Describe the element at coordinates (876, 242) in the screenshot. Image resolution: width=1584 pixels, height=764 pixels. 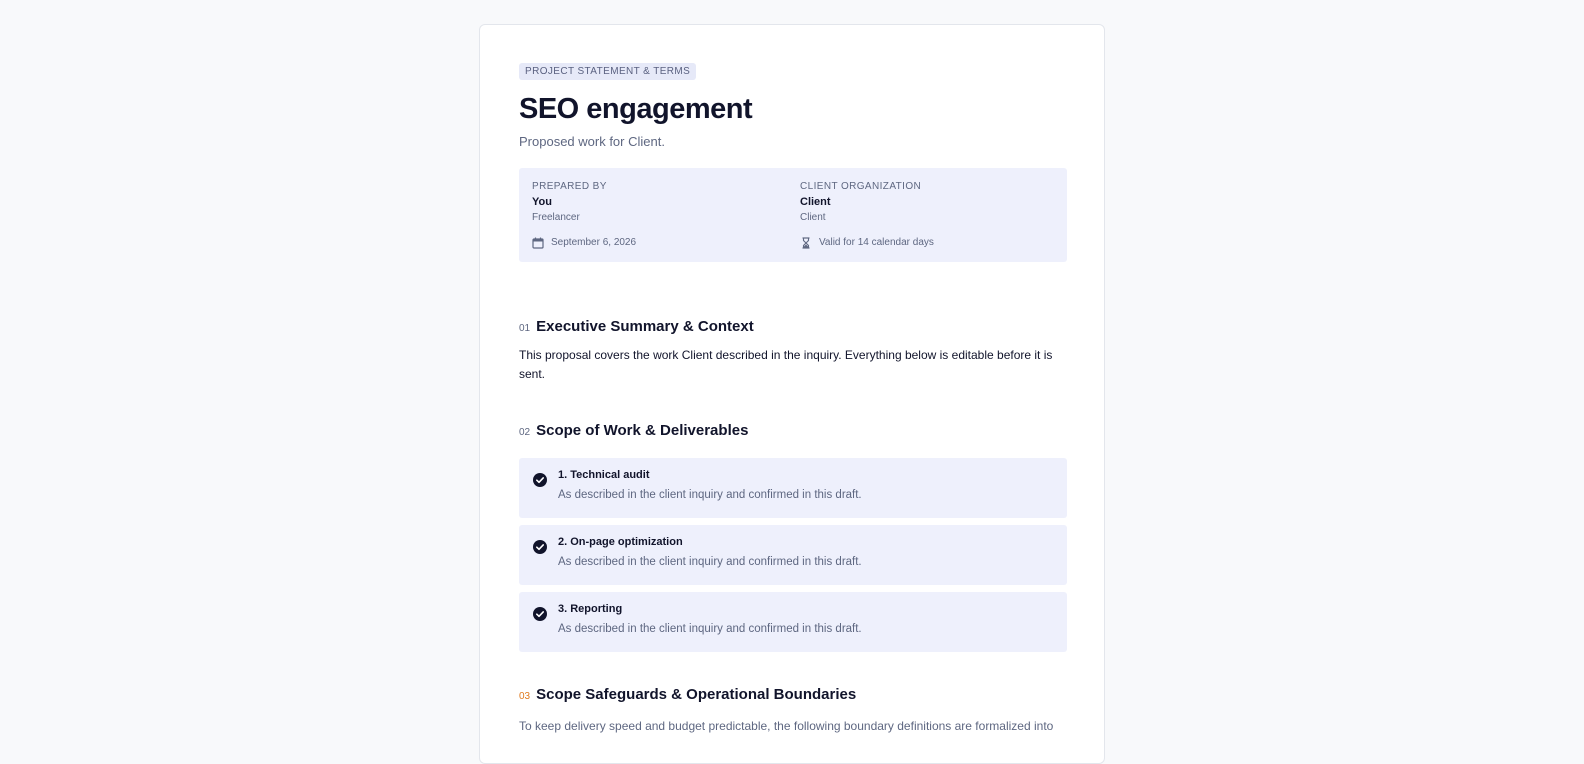
I see `validity-text: Valid for 14 calendar days` at that location.